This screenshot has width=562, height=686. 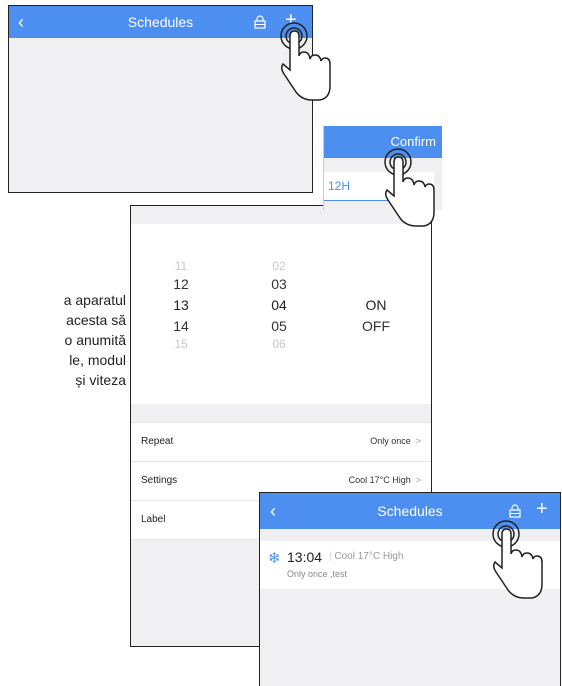 I want to click on minute-item: 02, so click(x=279, y=266).